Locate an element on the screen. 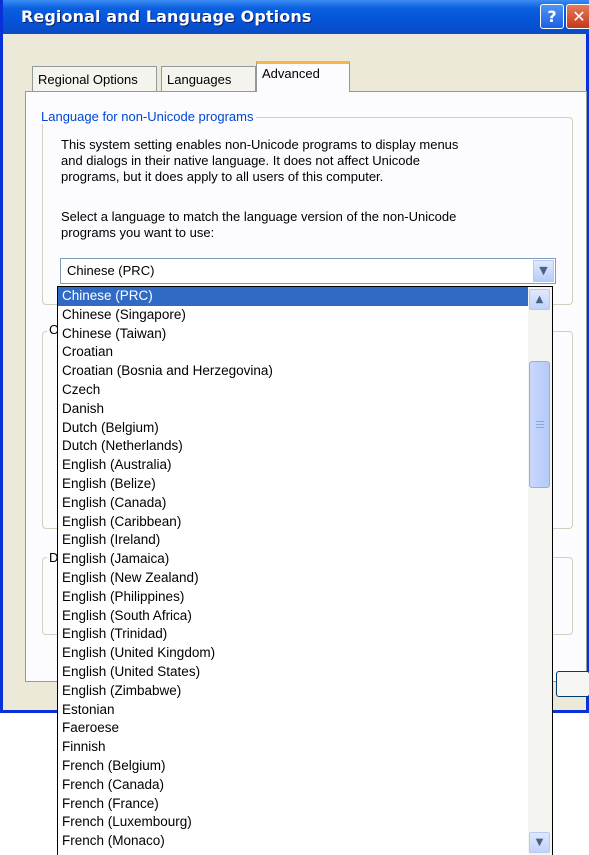 This screenshot has height=855, width=589. tab-regional-options: Regional Options is located at coordinates (94, 78).